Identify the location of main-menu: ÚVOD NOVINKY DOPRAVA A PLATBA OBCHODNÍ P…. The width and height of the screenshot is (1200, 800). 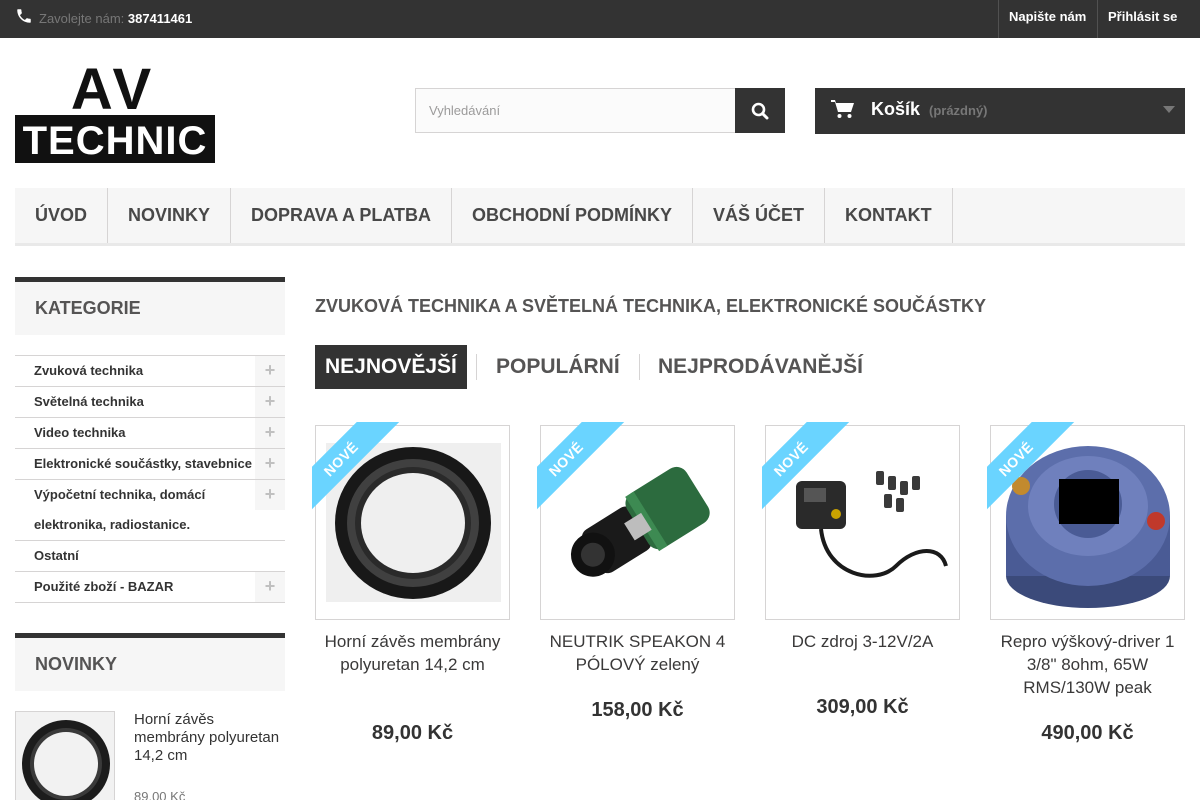
(600, 217).